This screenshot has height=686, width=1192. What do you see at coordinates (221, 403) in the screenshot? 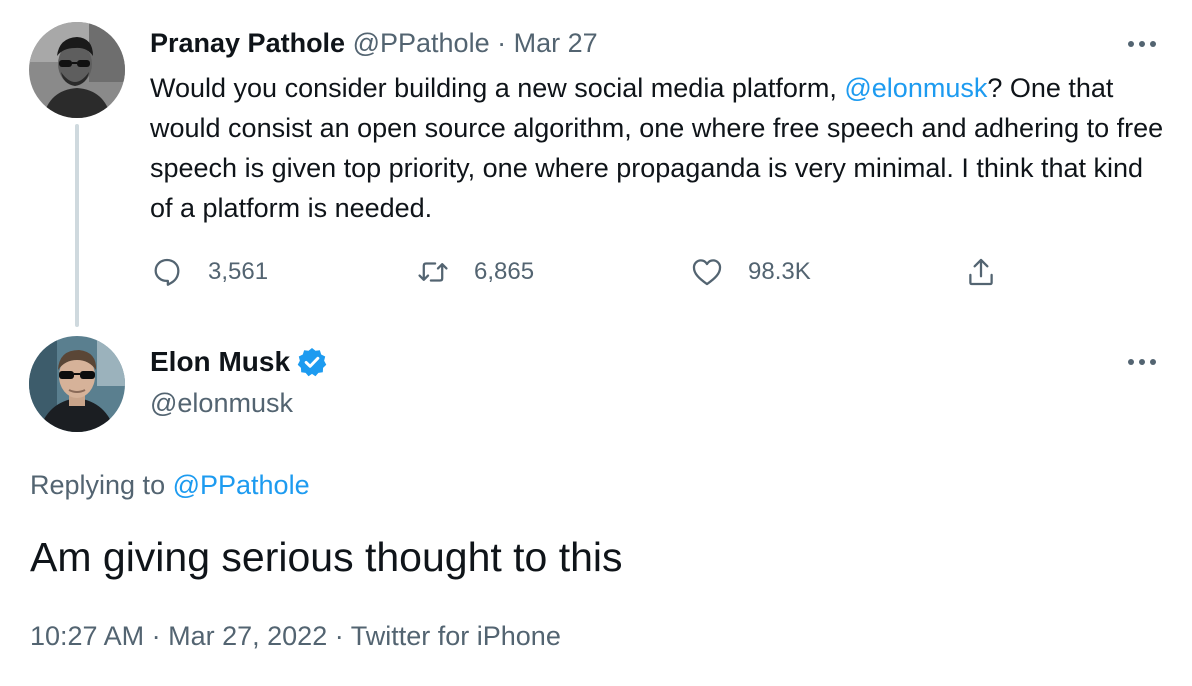
I see `tweet2-handle: @elonmusk` at bounding box center [221, 403].